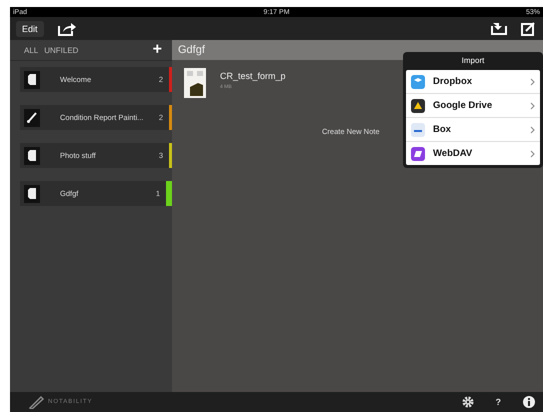 The width and height of the screenshot is (543, 412). Describe the element at coordinates (498, 402) in the screenshot. I see `help-button: ?` at that location.